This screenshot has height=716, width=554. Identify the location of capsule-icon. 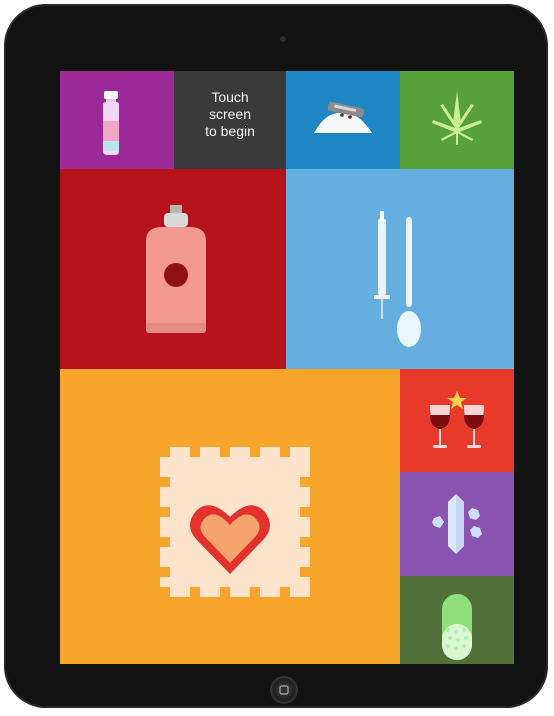
(457, 627).